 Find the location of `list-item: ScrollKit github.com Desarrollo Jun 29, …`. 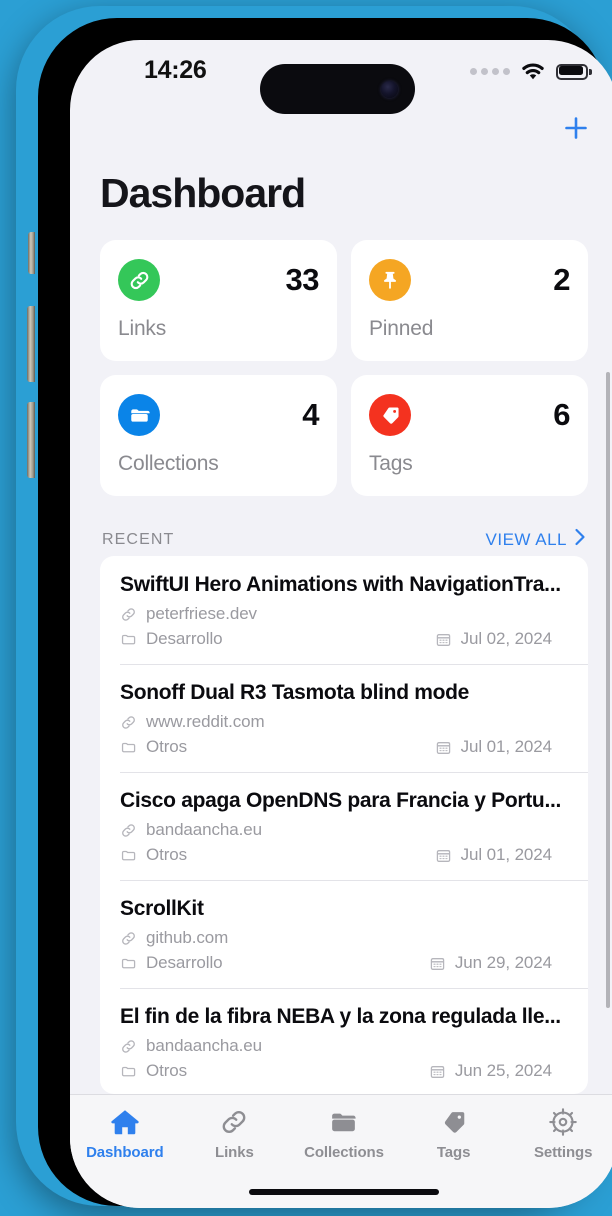

list-item: ScrollKit github.com Desarrollo Jun 29, … is located at coordinates (344, 934).